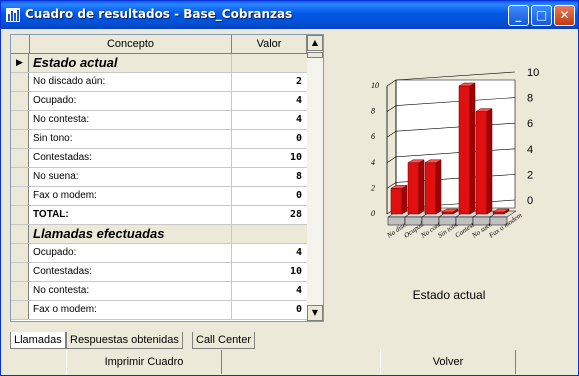 Image resolution: width=579 pixels, height=376 pixels. What do you see at coordinates (131, 139) in the screenshot?
I see `cell-concepto: Sin tono:` at bounding box center [131, 139].